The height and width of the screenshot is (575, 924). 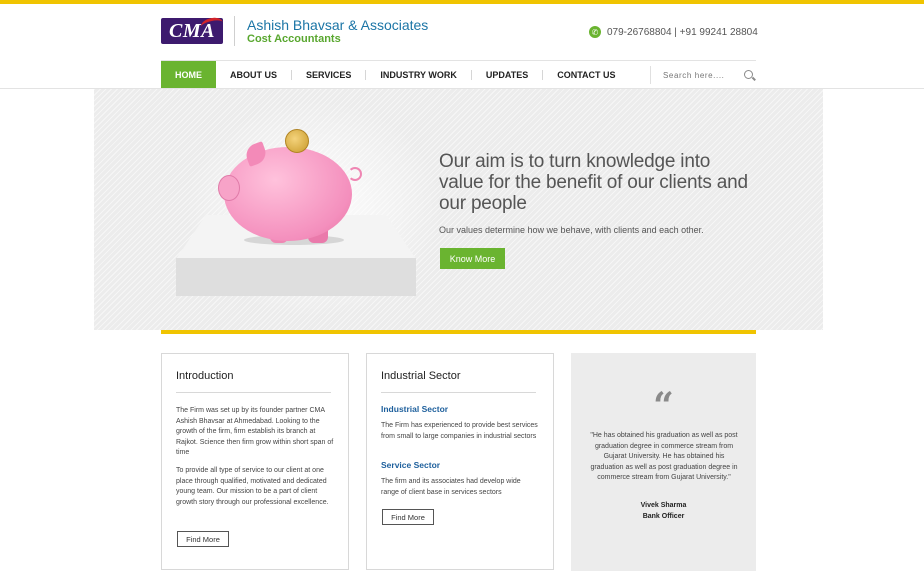 I want to click on nav-item-services: SERVICES, so click(x=328, y=74).